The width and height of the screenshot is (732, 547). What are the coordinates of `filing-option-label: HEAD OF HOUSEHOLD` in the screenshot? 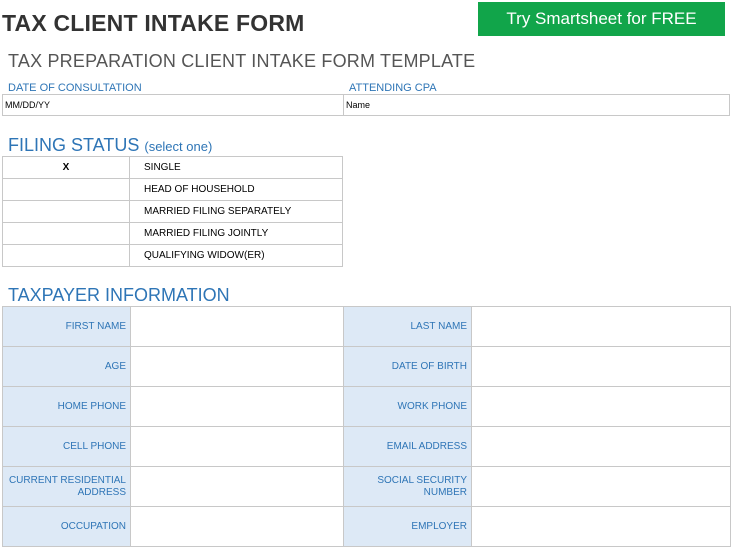 It's located at (236, 189).